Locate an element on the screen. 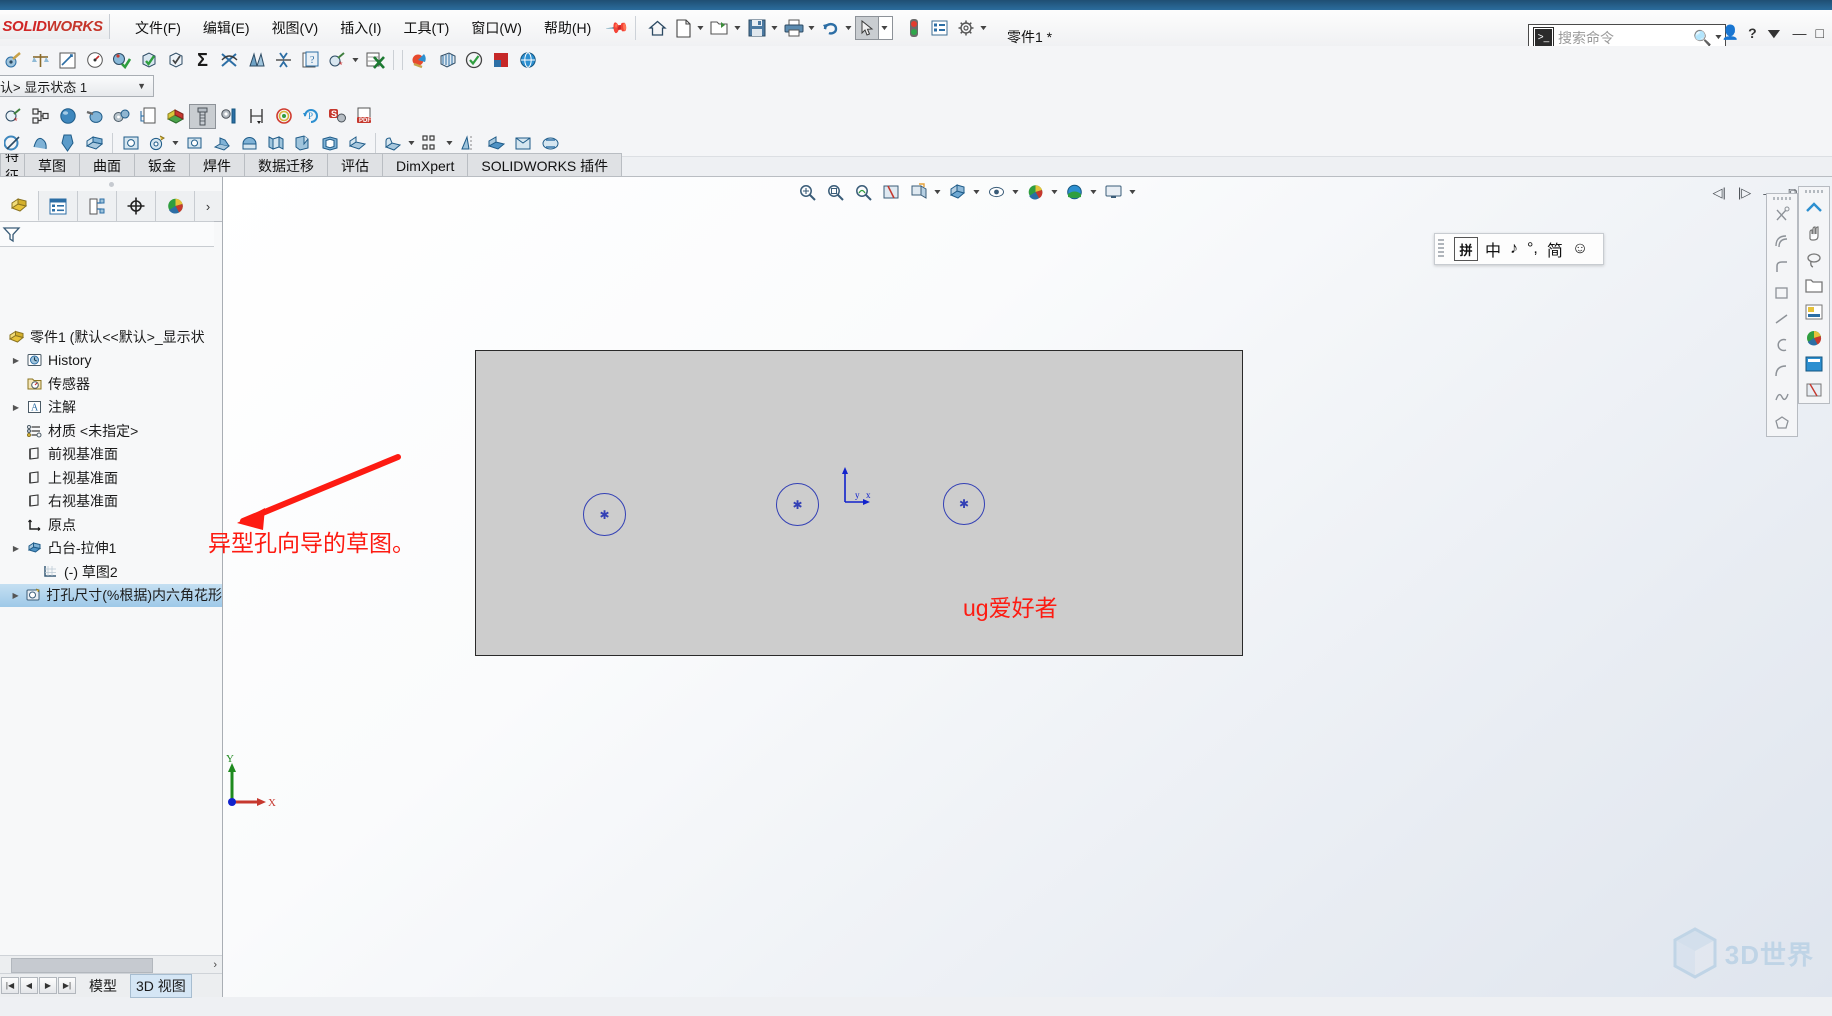 Image resolution: width=1832 pixels, height=1016 pixels. expand-arrow-icon: ▶ is located at coordinates (16, 407).